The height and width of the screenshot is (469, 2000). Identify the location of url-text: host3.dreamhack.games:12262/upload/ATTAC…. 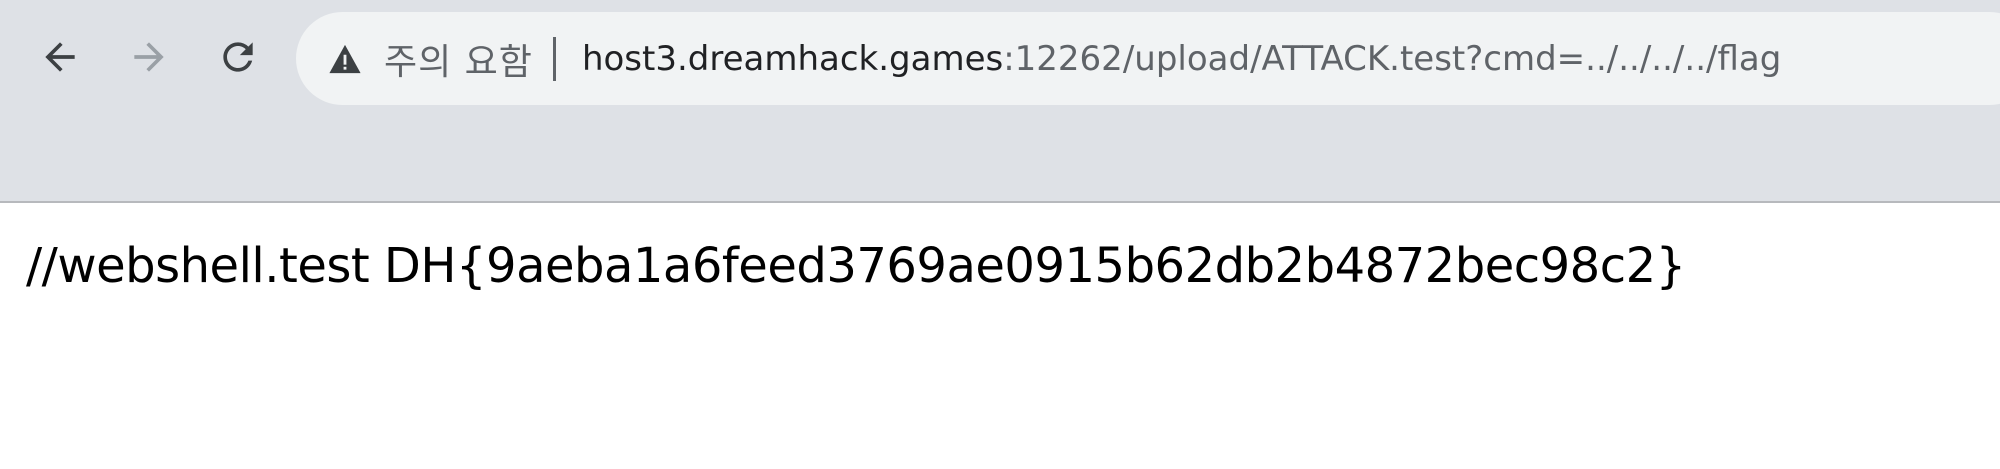
(1181, 59).